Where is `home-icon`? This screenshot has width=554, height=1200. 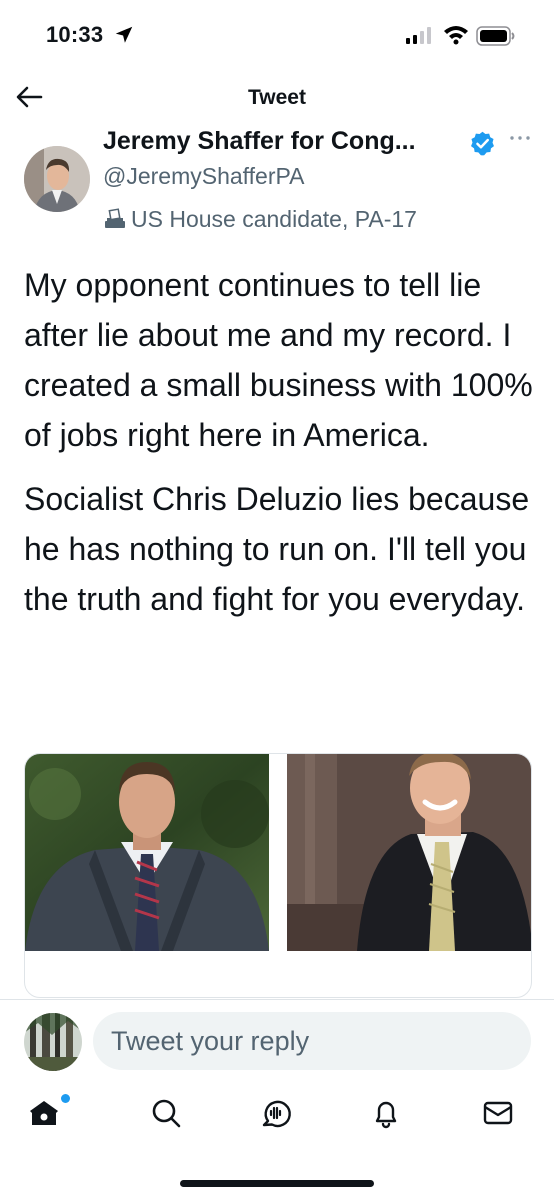
home-icon is located at coordinates (44, 1113).